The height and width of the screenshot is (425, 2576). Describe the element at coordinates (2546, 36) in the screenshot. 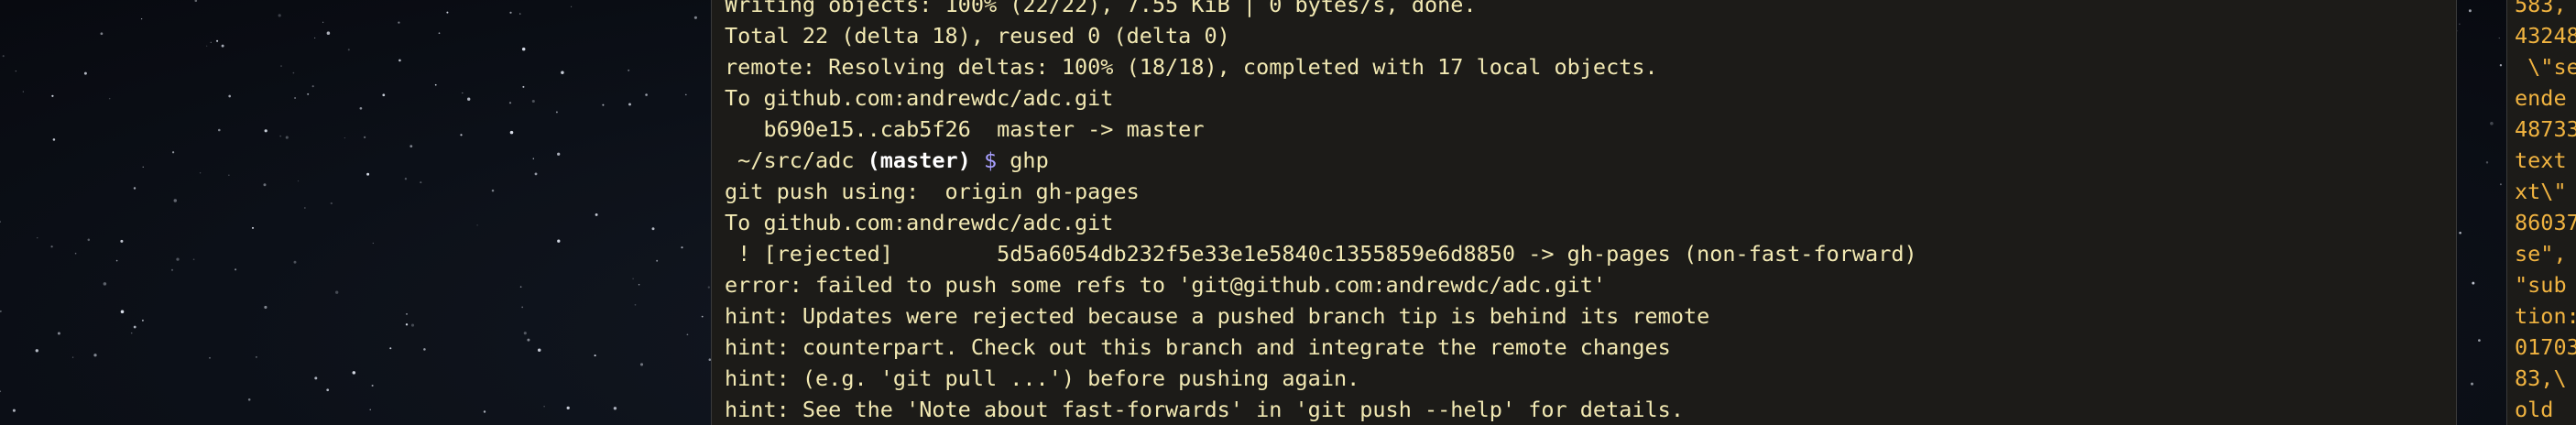

I see `side-terminal-line: 43248` at that location.